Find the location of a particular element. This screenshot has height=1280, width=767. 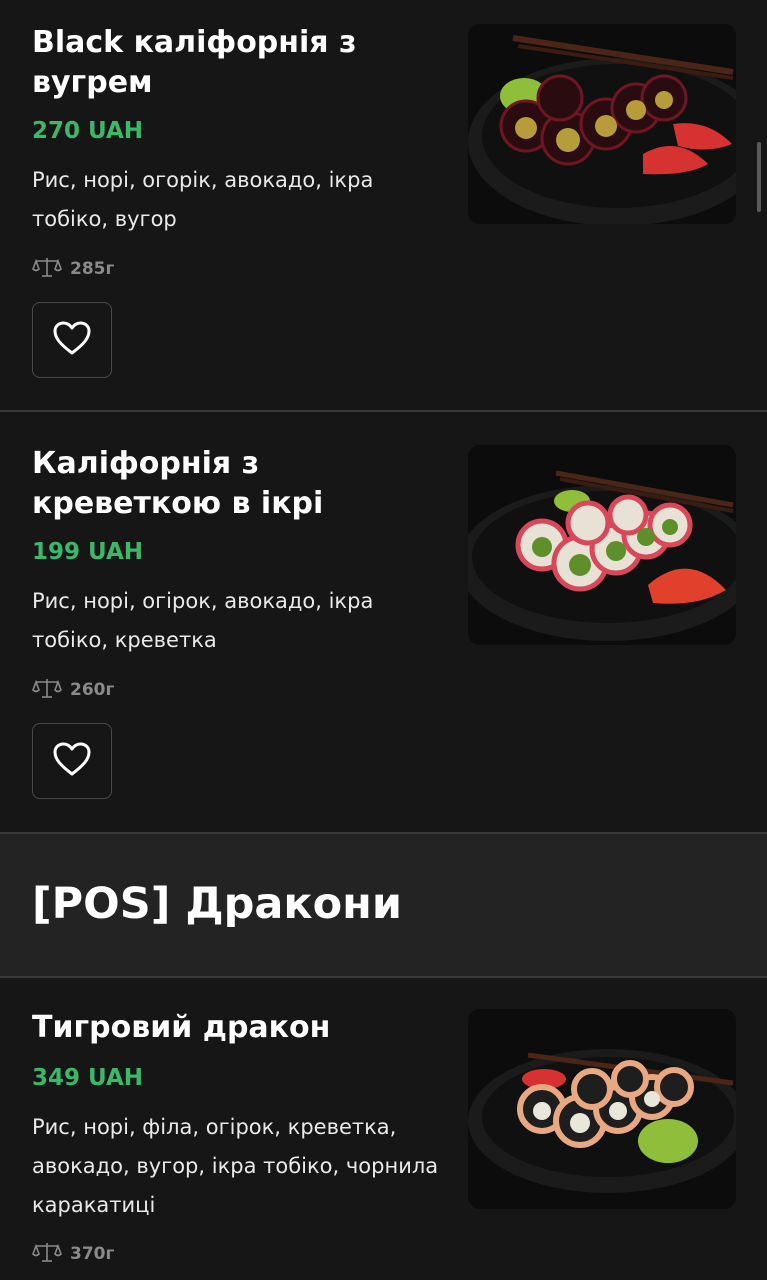

weight-value: 285г is located at coordinates (92, 269).